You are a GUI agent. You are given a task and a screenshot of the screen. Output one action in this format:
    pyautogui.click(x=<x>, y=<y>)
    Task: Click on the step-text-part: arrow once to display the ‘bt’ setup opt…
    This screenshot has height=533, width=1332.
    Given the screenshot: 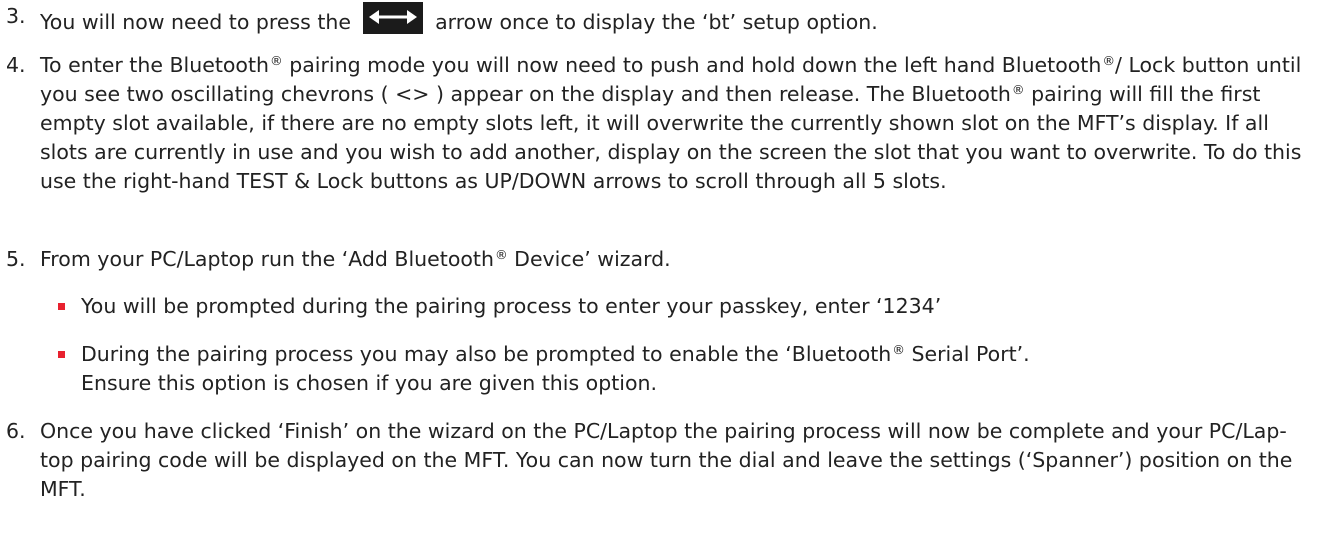 What is the action you would take?
    pyautogui.click(x=656, y=22)
    